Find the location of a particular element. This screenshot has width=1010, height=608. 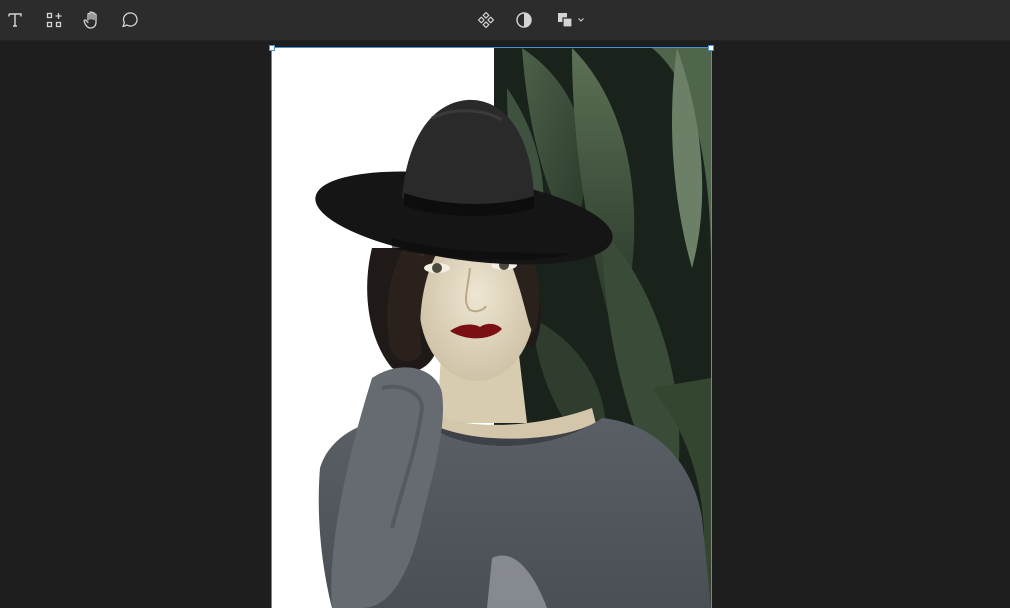

component-icon is located at coordinates (486, 20).